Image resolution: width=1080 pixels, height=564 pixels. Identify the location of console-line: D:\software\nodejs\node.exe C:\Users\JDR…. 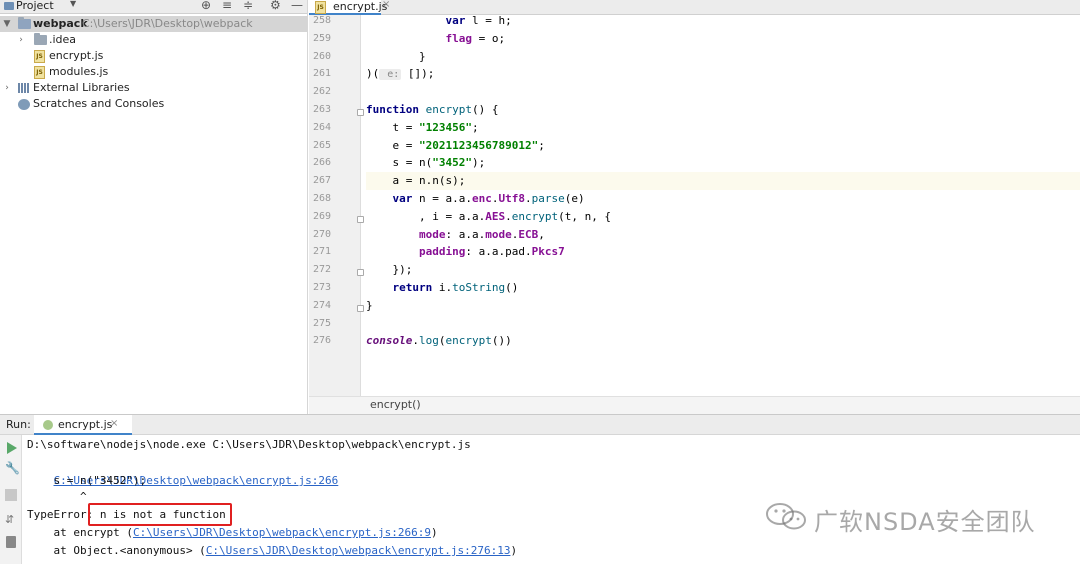
(249, 444).